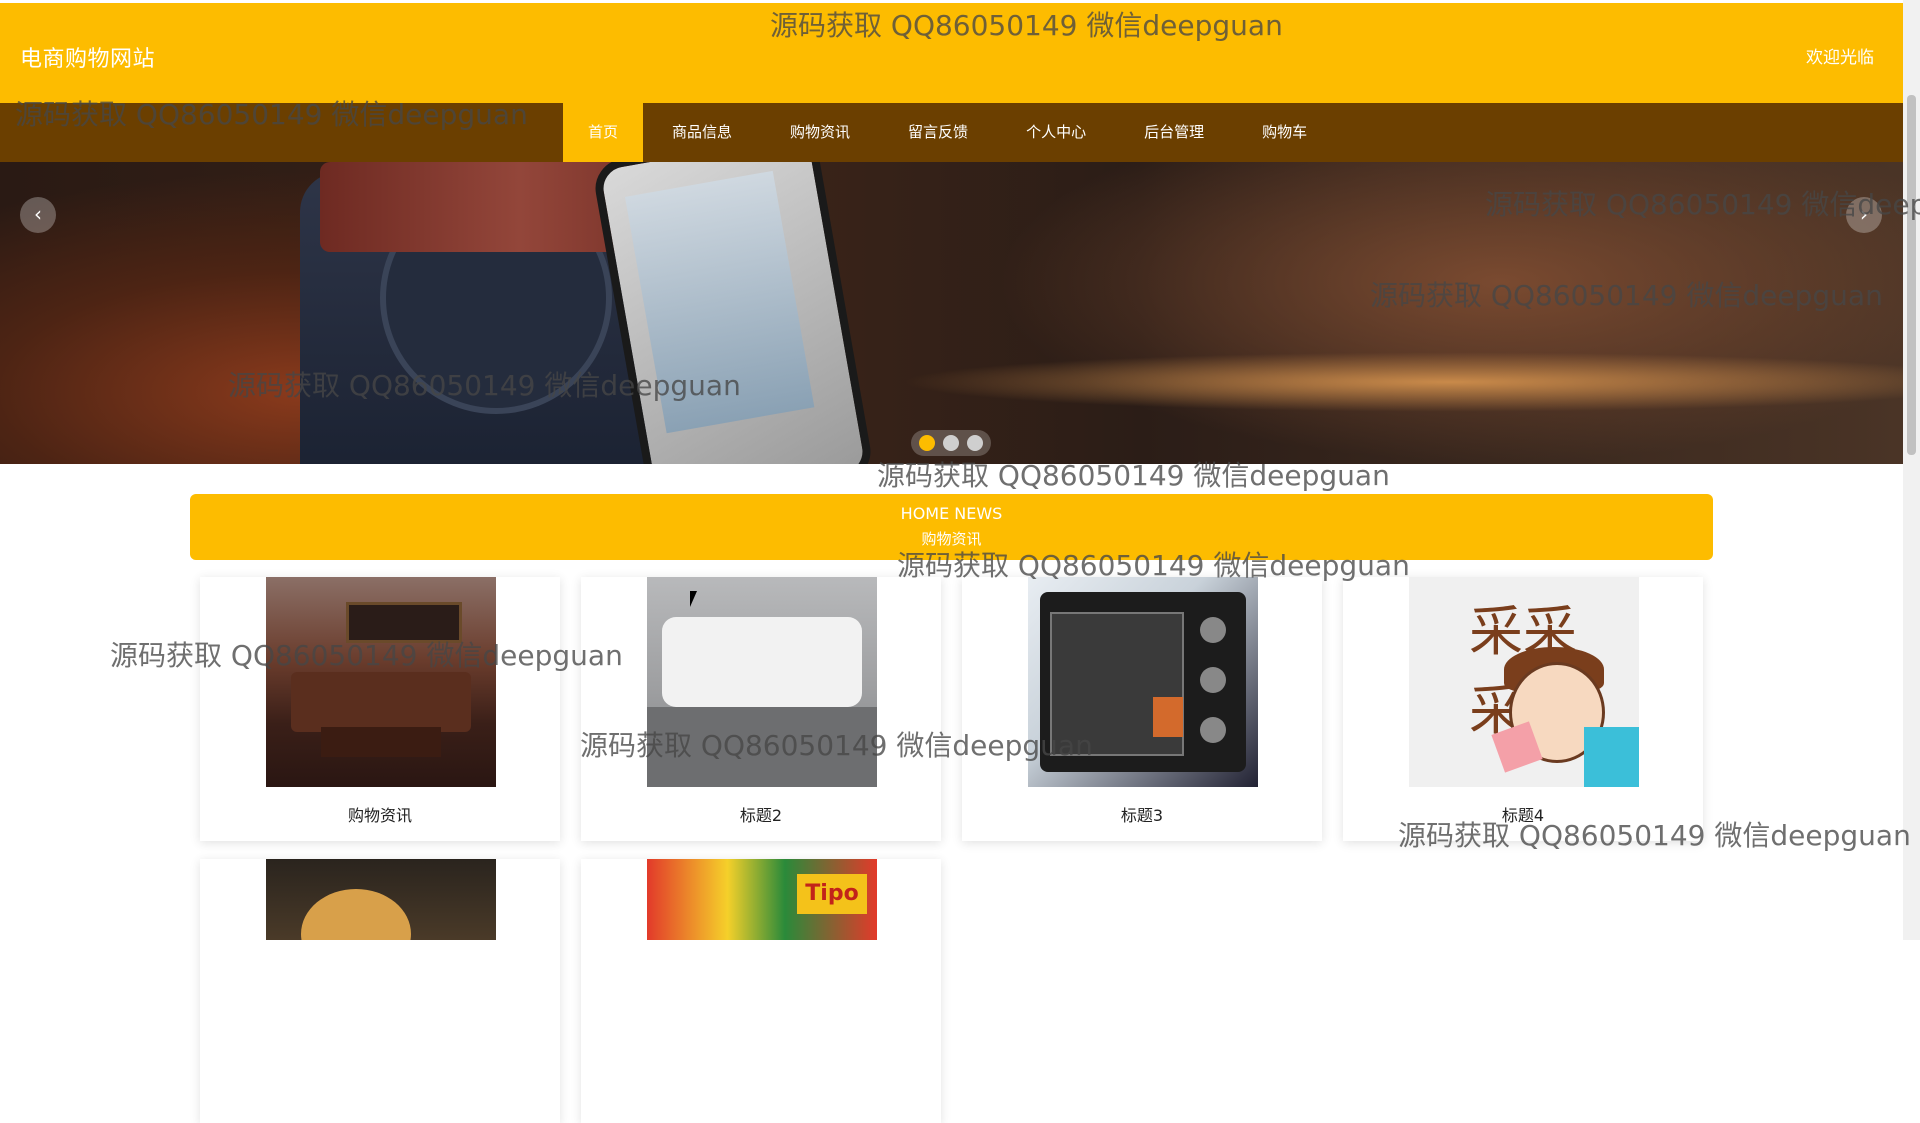 Image resolution: width=1920 pixels, height=1123 pixels. What do you see at coordinates (1401, 382) in the screenshot?
I see `banner-light-glow` at bounding box center [1401, 382].